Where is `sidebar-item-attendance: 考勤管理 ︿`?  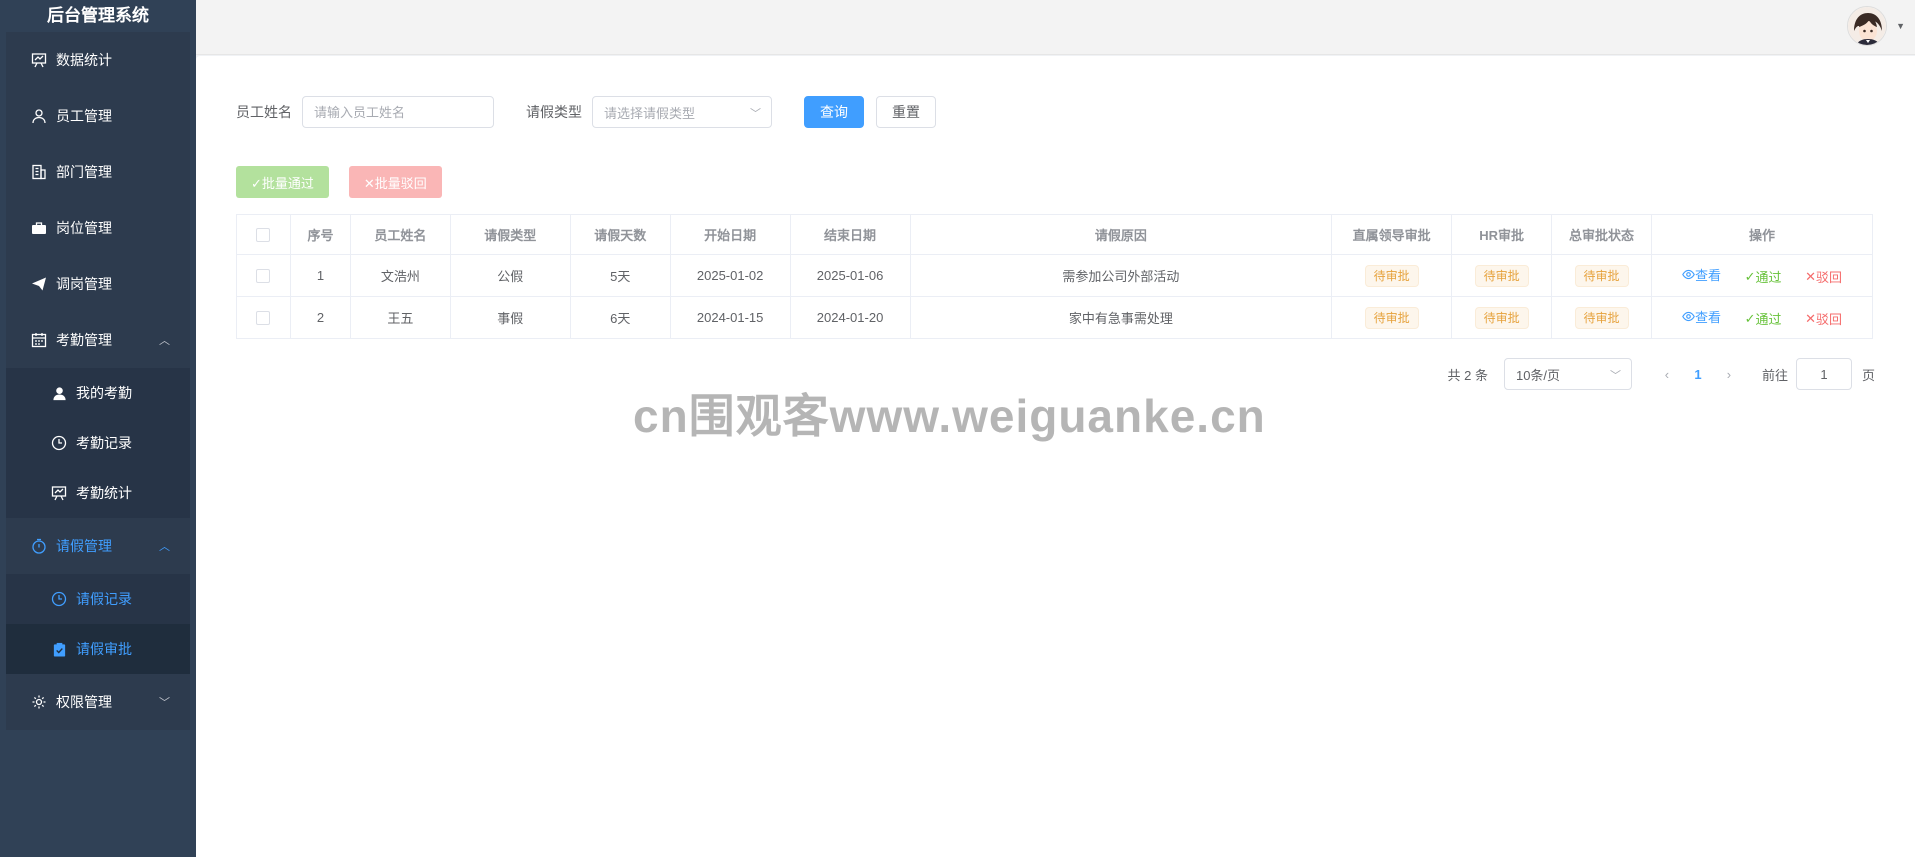 sidebar-item-attendance: 考勤管理 ︿ is located at coordinates (98, 340).